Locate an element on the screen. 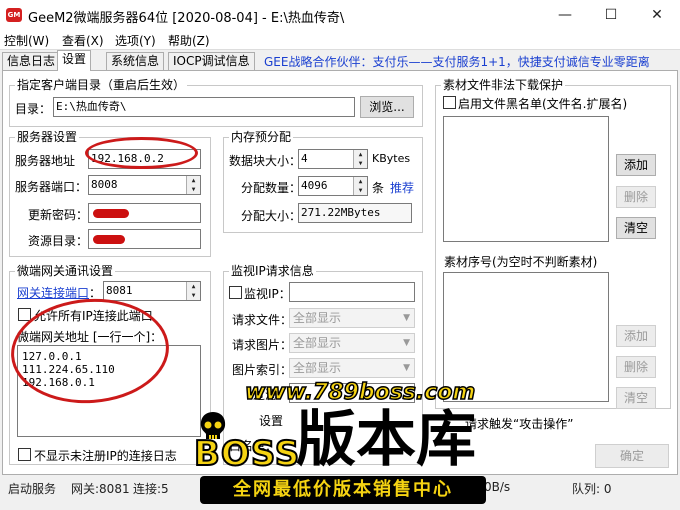  asset-seq-list is located at coordinates (526, 337).